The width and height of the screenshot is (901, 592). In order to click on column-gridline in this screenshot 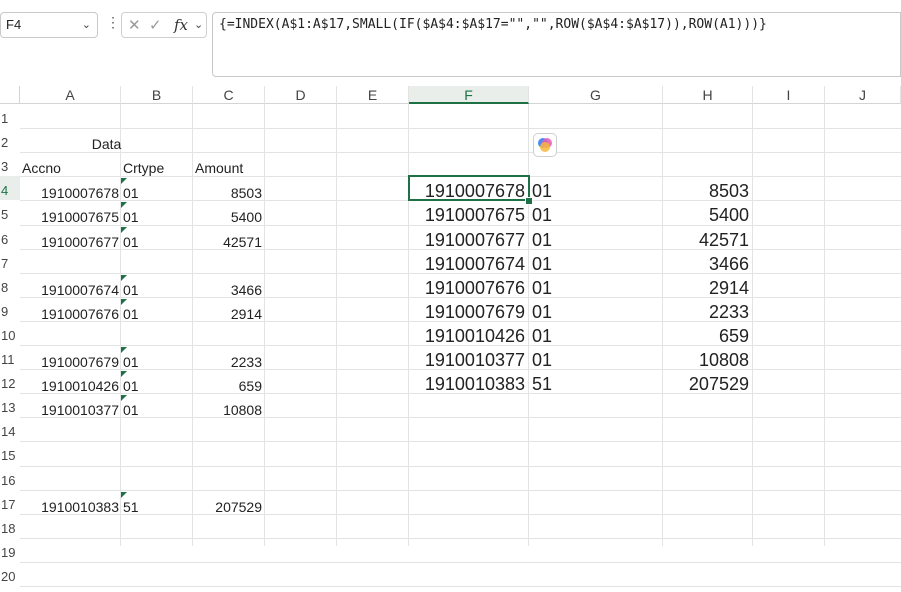, I will do `click(120, 325)`.